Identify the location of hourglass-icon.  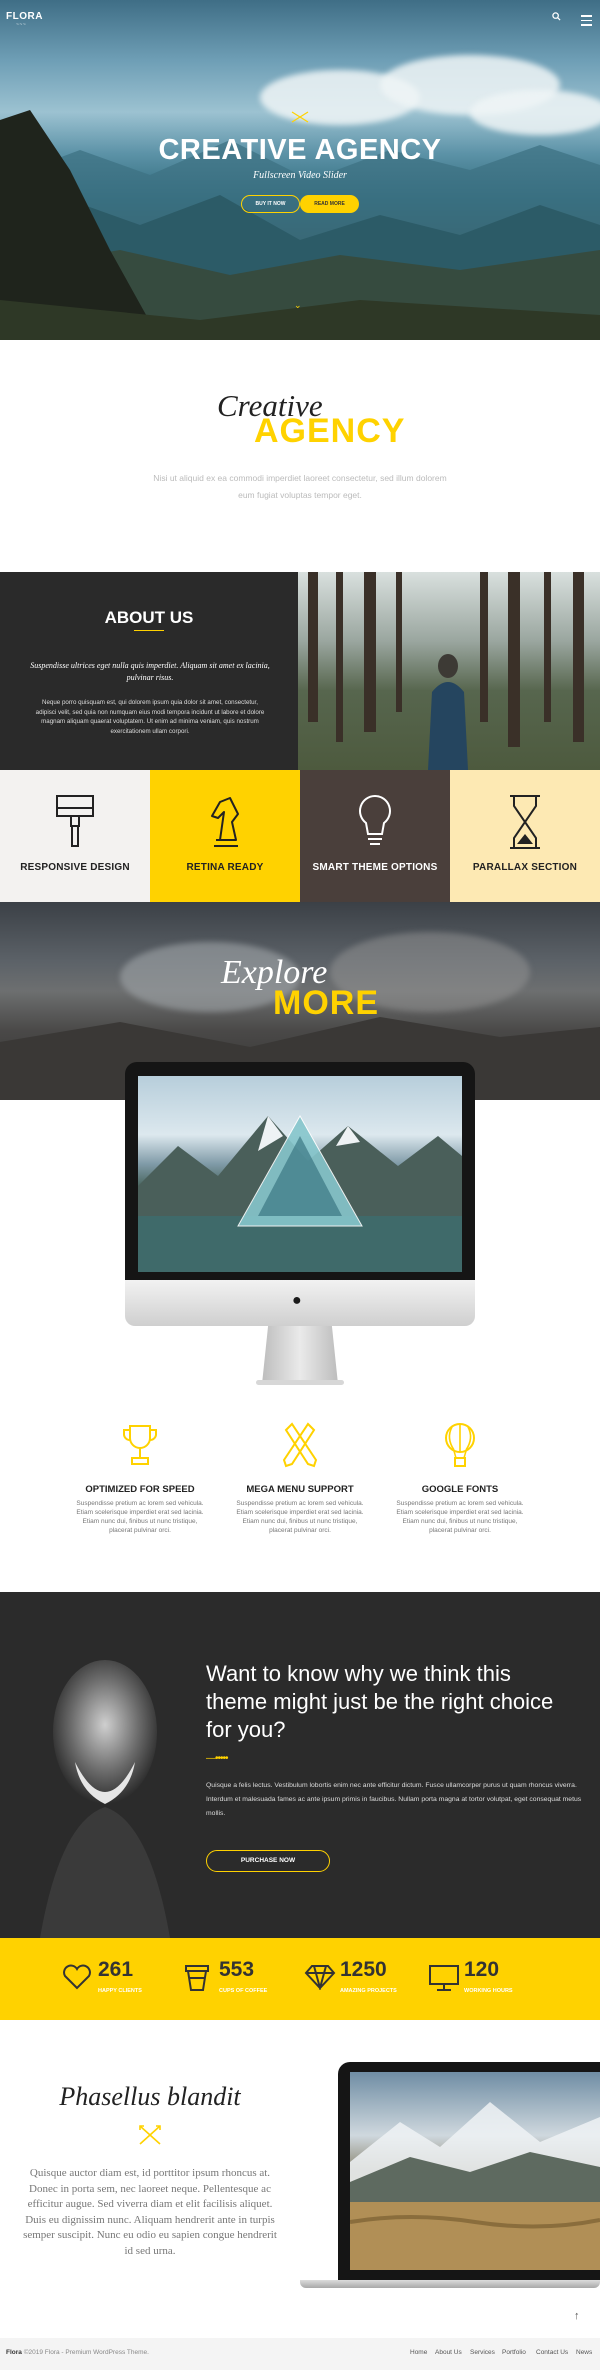
(525, 822).